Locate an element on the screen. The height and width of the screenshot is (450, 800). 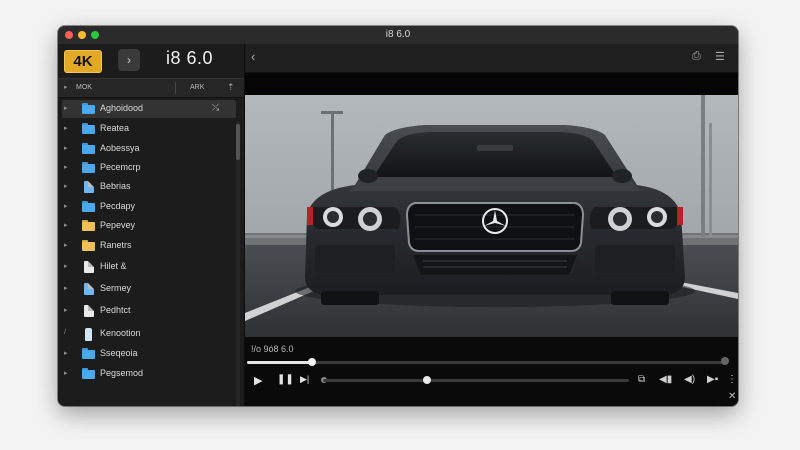
progress-knob is located at coordinates (311, 362).